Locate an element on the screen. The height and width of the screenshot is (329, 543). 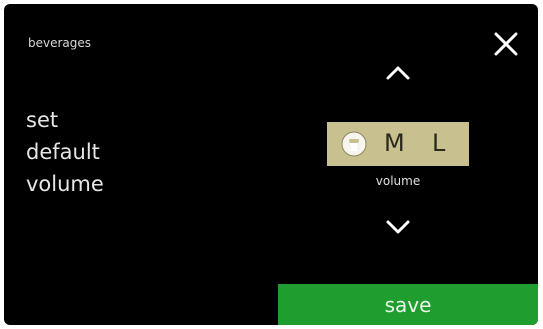
increase-button is located at coordinates (398, 73).